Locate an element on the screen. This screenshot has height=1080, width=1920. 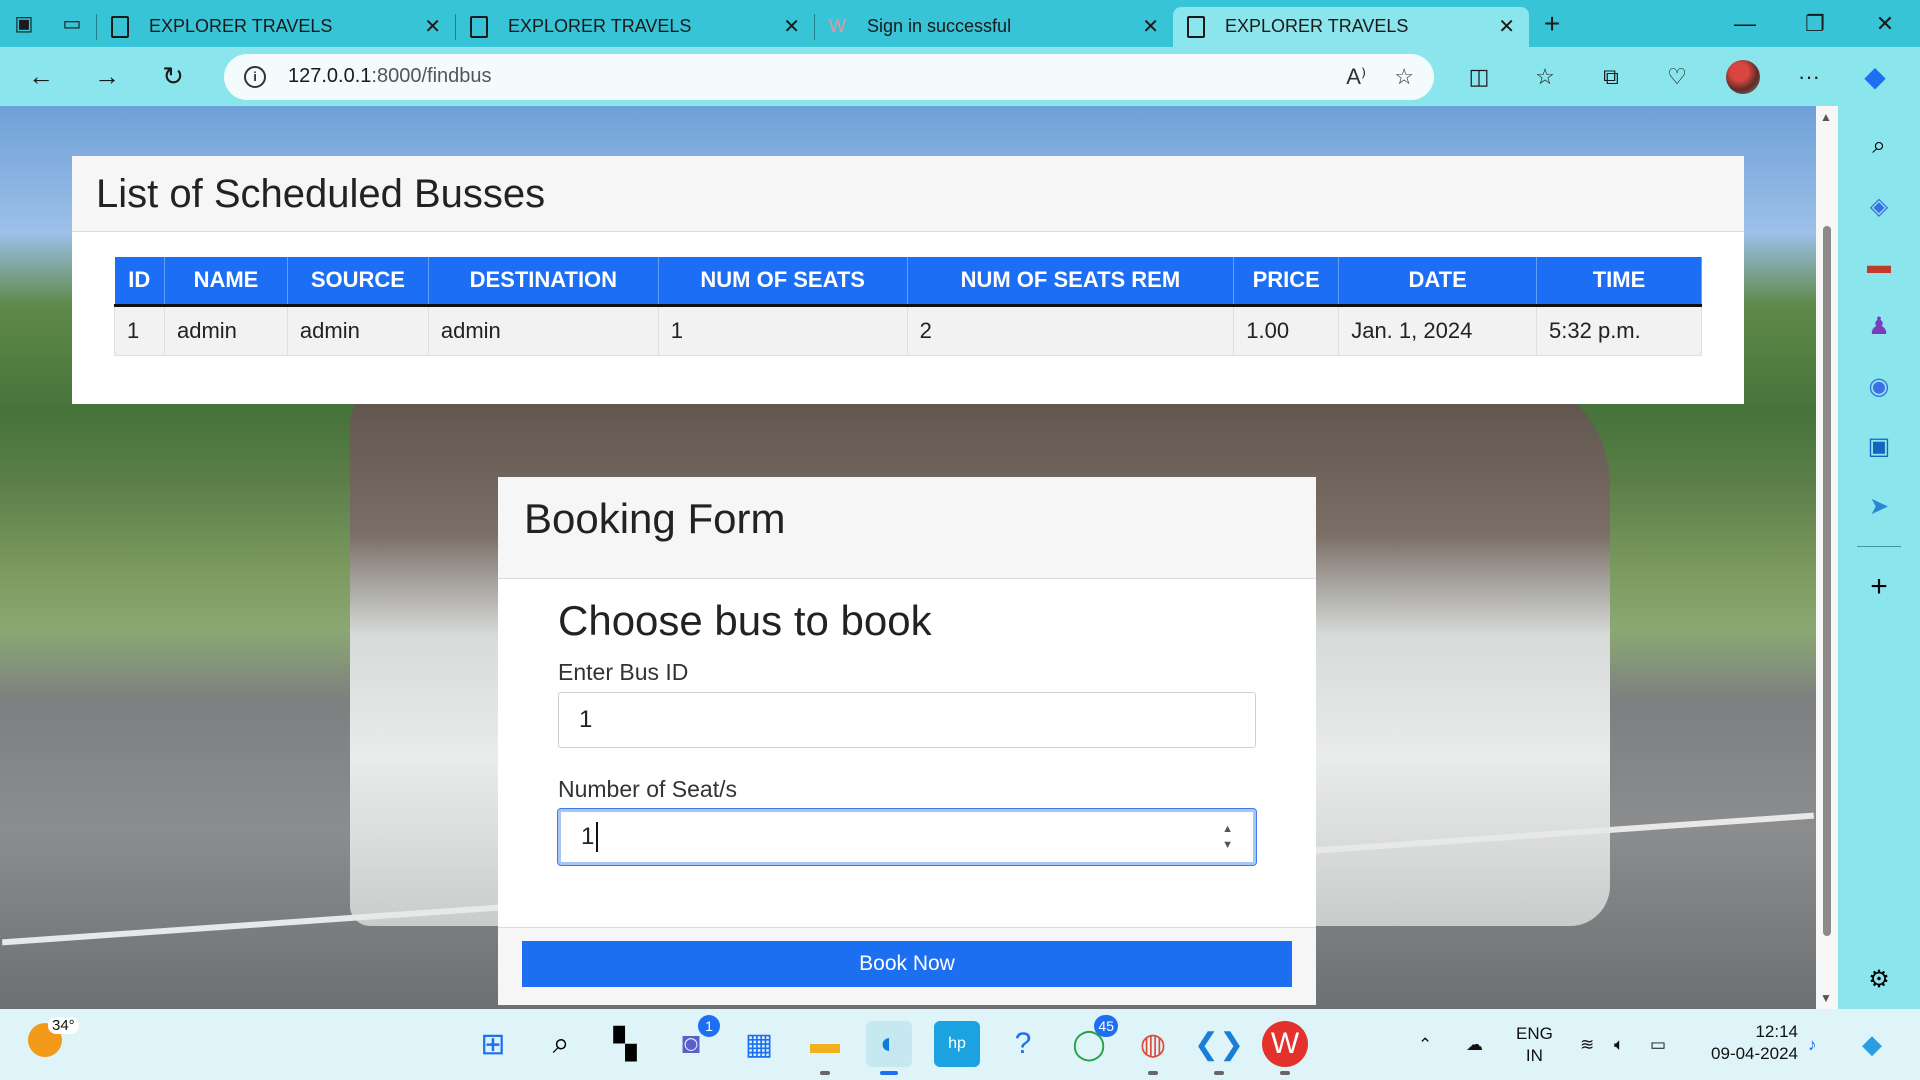
browser-essentials-icon: ♡ is located at coordinates (1677, 76).